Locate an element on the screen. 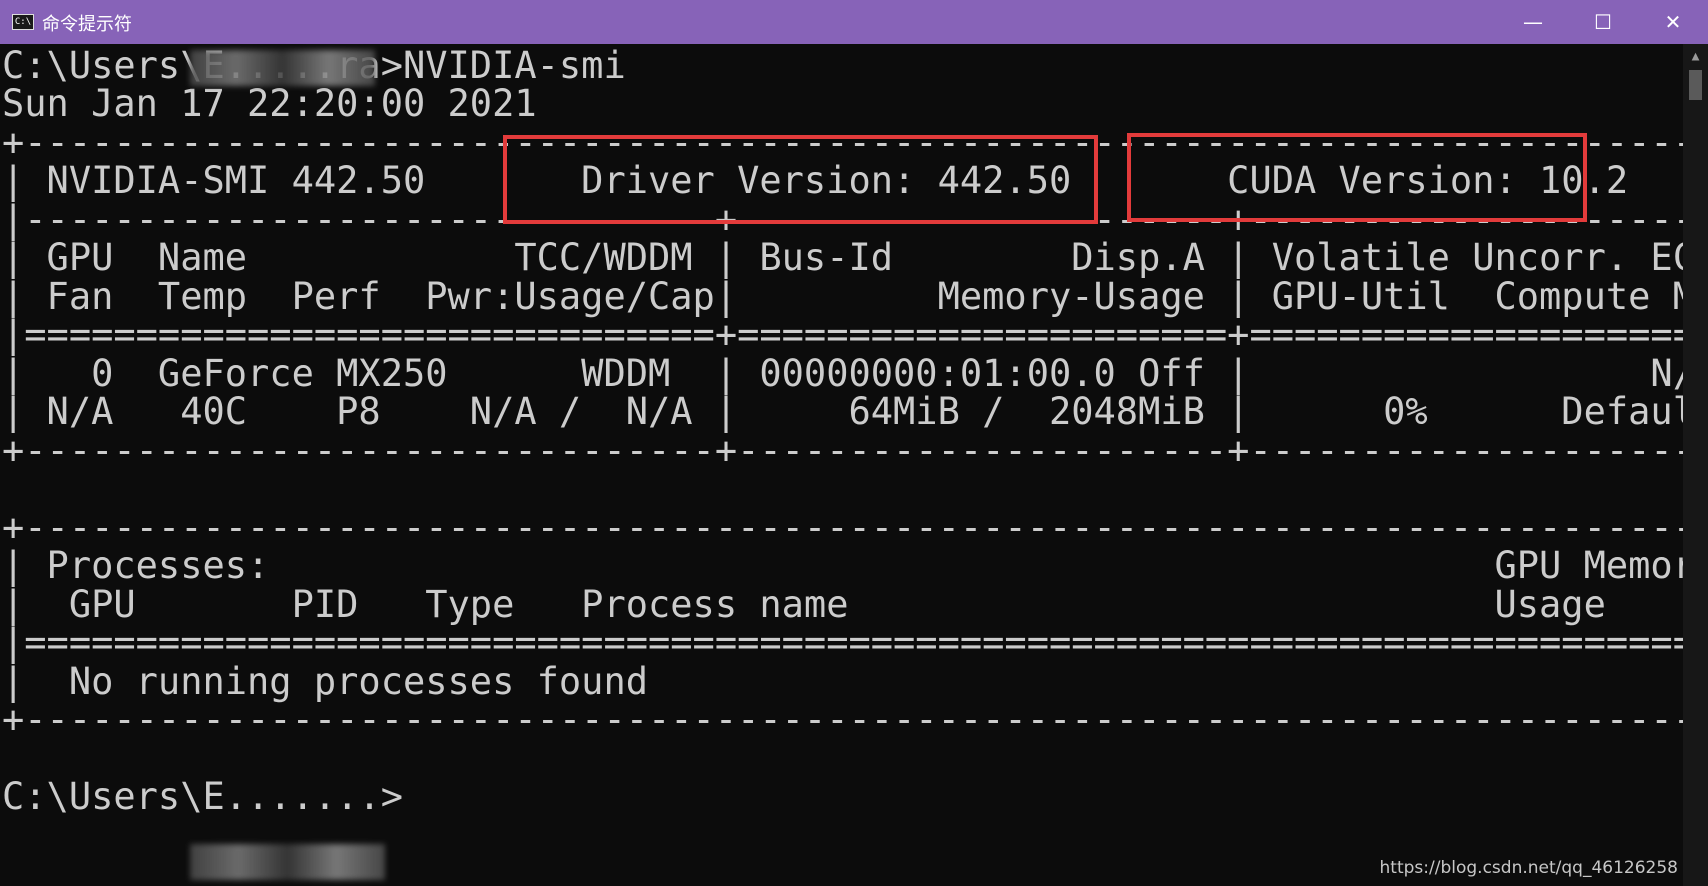 Image resolution: width=1708 pixels, height=886 pixels. console-line: | GPU PID Type Process name Usage | is located at coordinates (842, 604).